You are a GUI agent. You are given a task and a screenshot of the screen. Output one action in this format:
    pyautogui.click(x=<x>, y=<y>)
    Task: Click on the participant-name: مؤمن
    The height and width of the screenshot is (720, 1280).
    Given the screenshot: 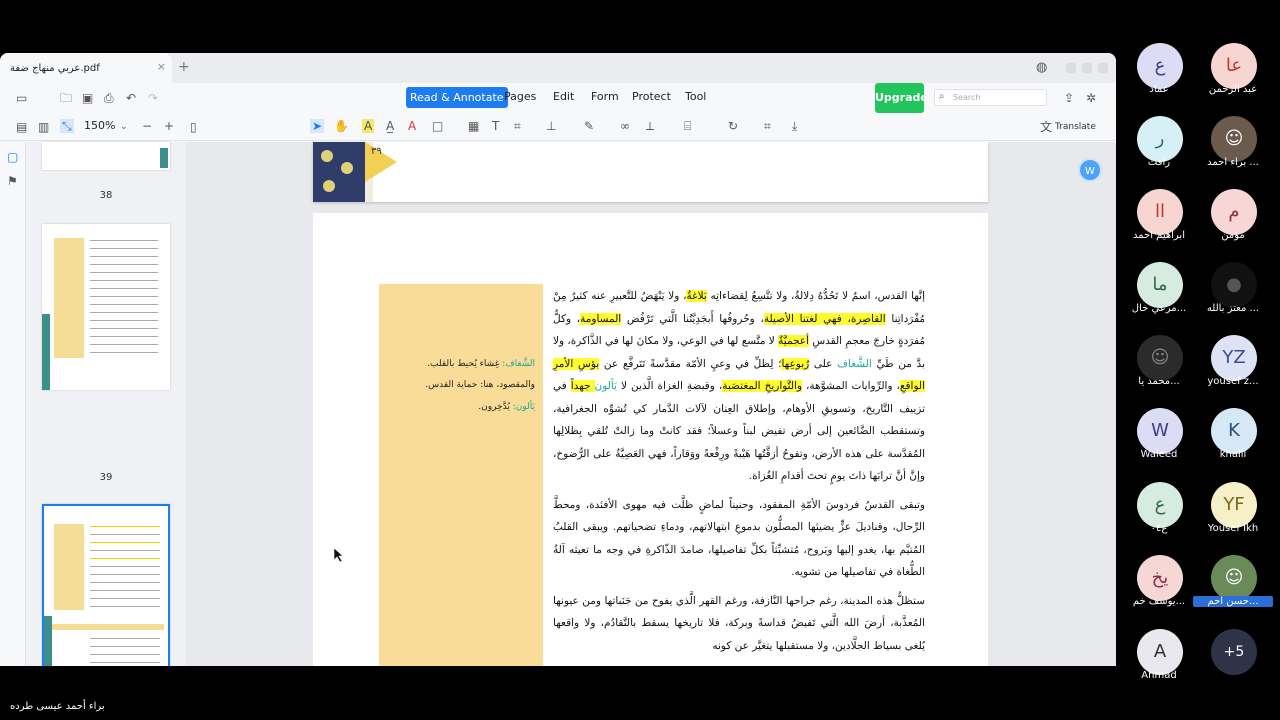 What is the action you would take?
    pyautogui.click(x=1233, y=235)
    